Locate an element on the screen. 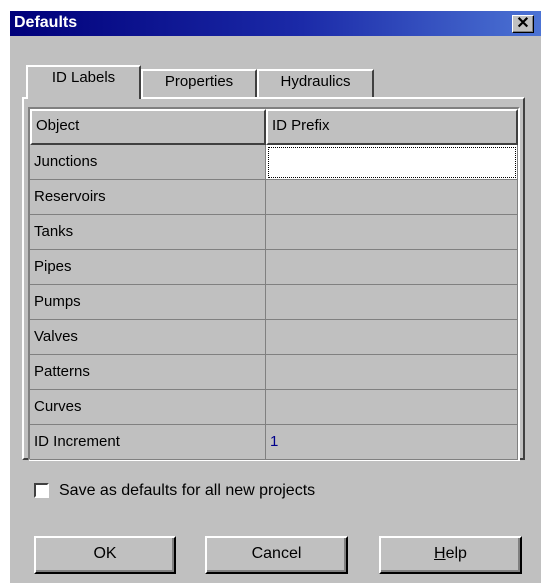  object-name-cell: Pumps is located at coordinates (148, 302).